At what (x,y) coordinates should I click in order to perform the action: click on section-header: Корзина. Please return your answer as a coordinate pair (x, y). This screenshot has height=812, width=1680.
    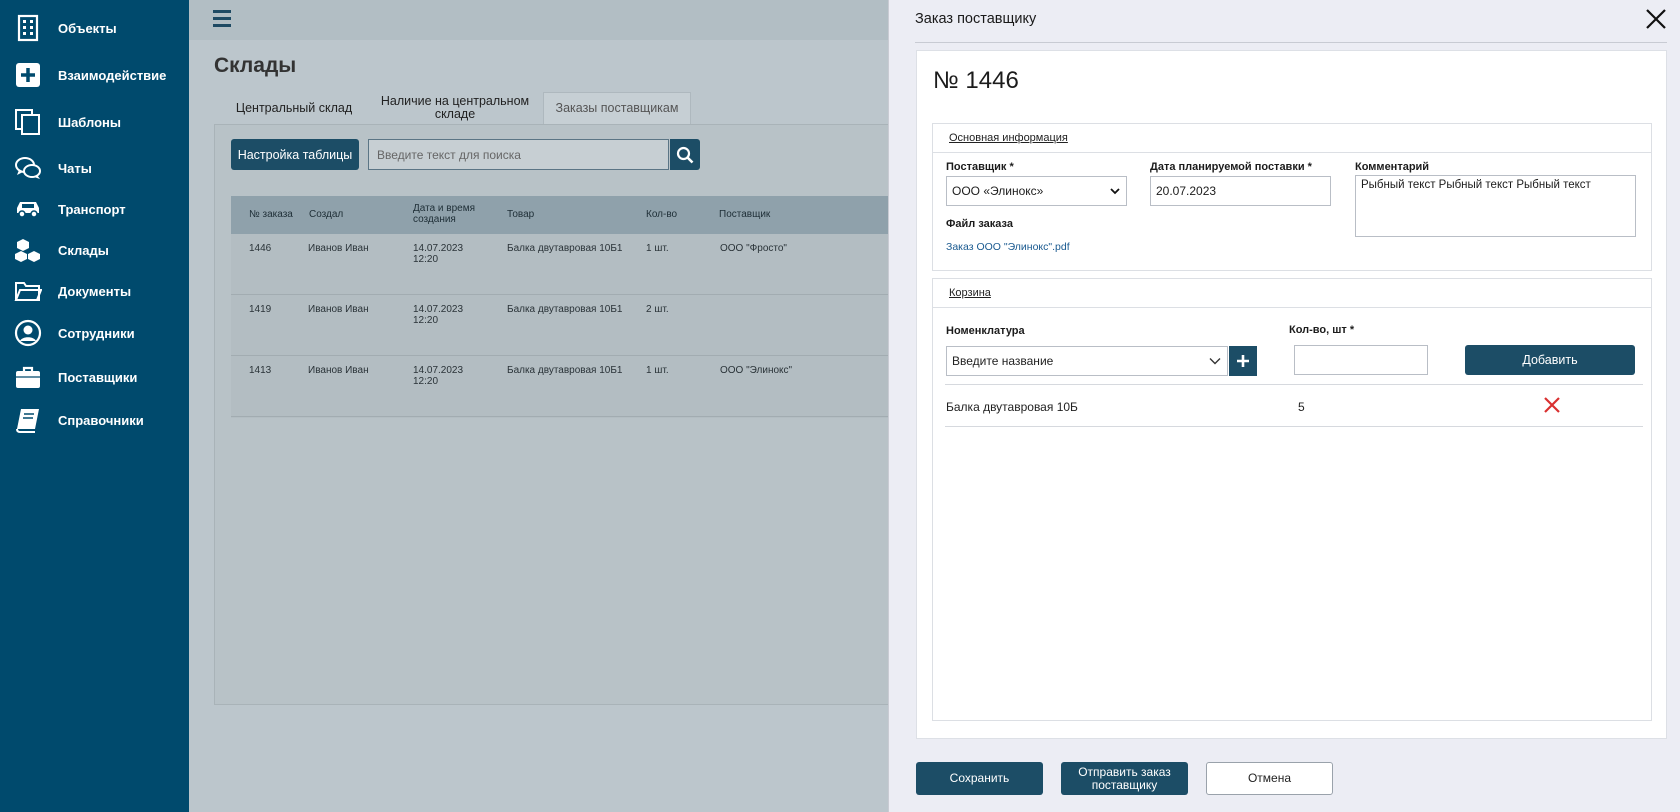
    Looking at the image, I should click on (1292, 293).